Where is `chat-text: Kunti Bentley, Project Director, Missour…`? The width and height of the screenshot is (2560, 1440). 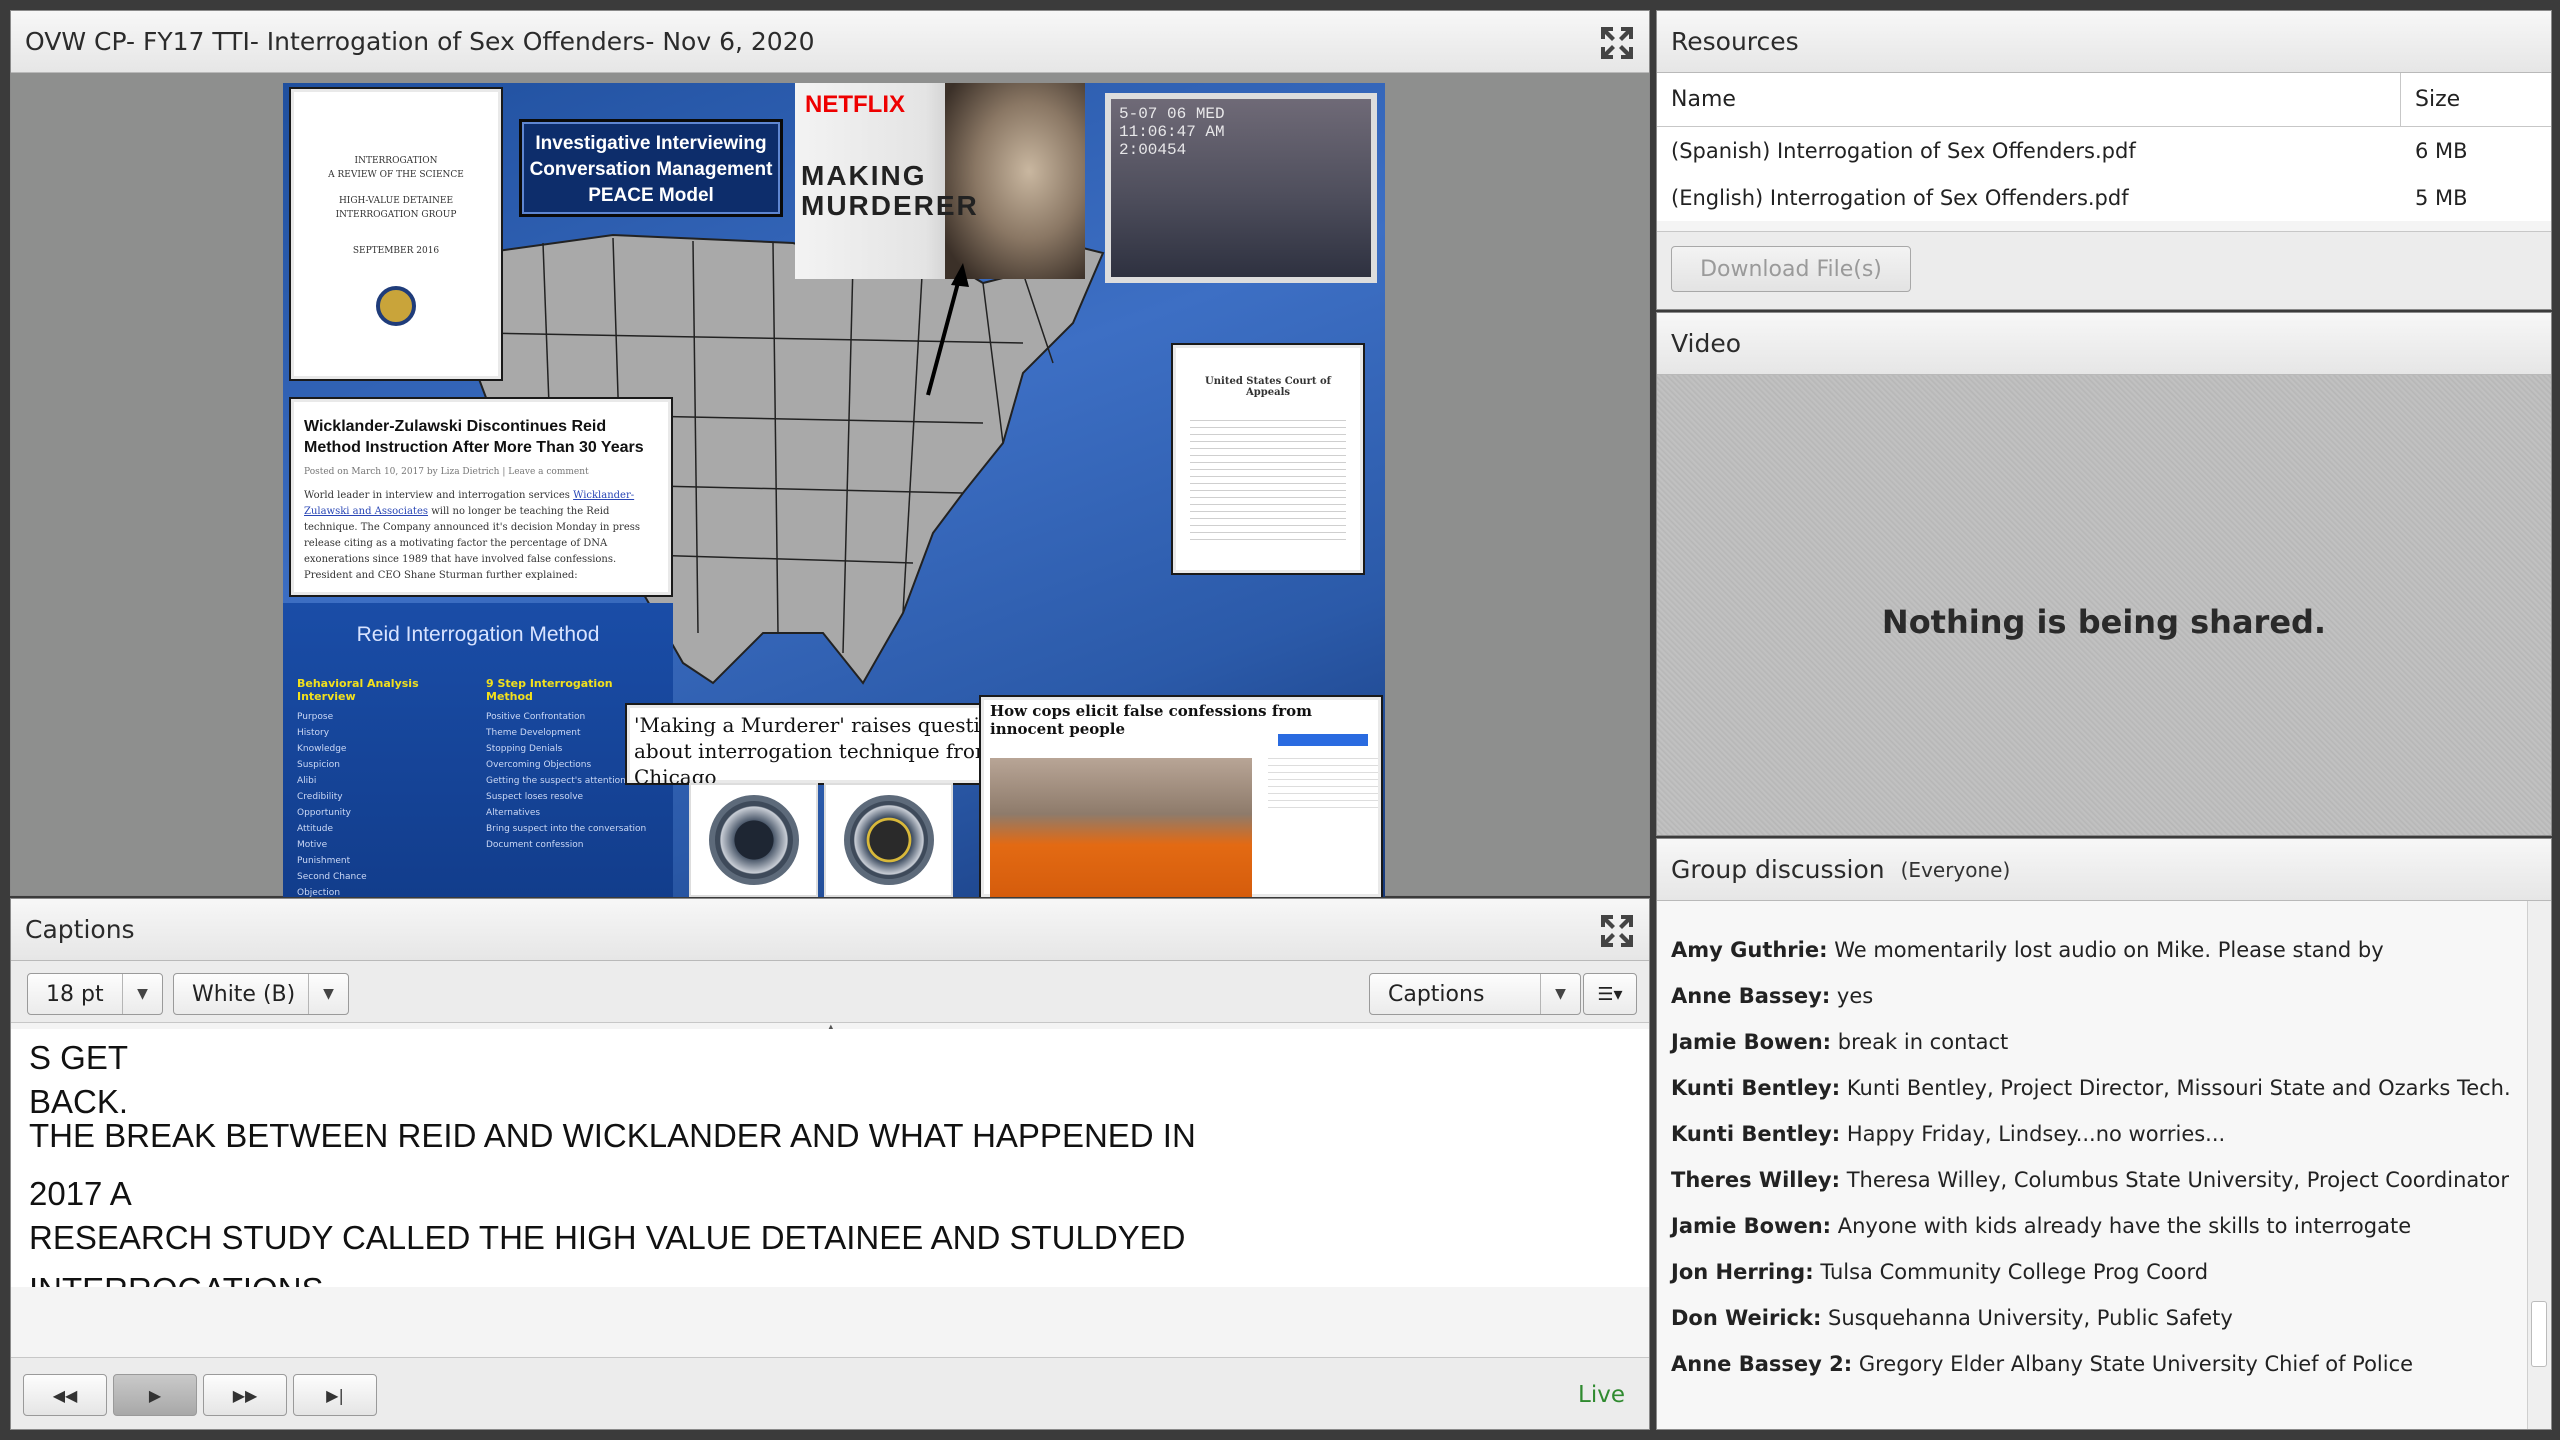 chat-text: Kunti Bentley, Project Director, Missour… is located at coordinates (2178, 1088).